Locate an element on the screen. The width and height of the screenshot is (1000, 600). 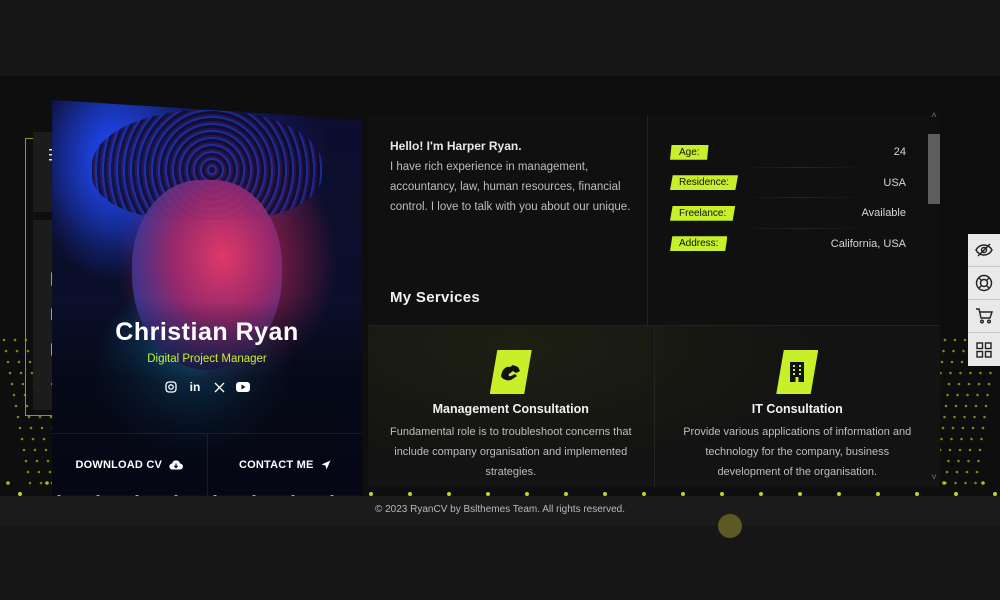
profile-name: Christian Ryan is located at coordinates (207, 332).